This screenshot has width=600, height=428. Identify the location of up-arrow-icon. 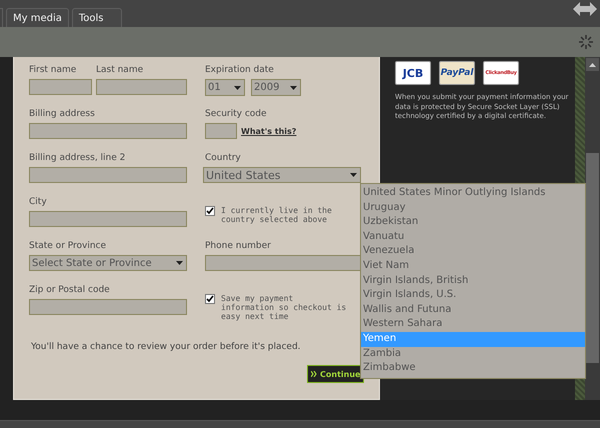
(592, 64).